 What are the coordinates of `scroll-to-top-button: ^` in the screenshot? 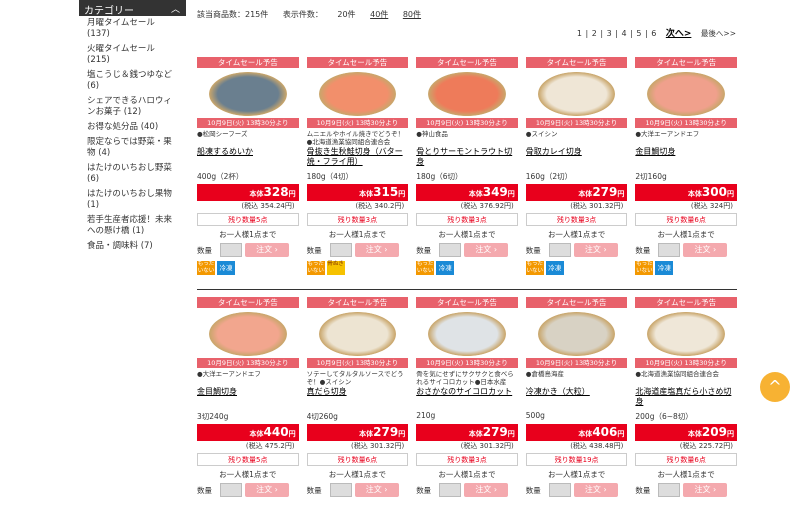 It's located at (775, 387).